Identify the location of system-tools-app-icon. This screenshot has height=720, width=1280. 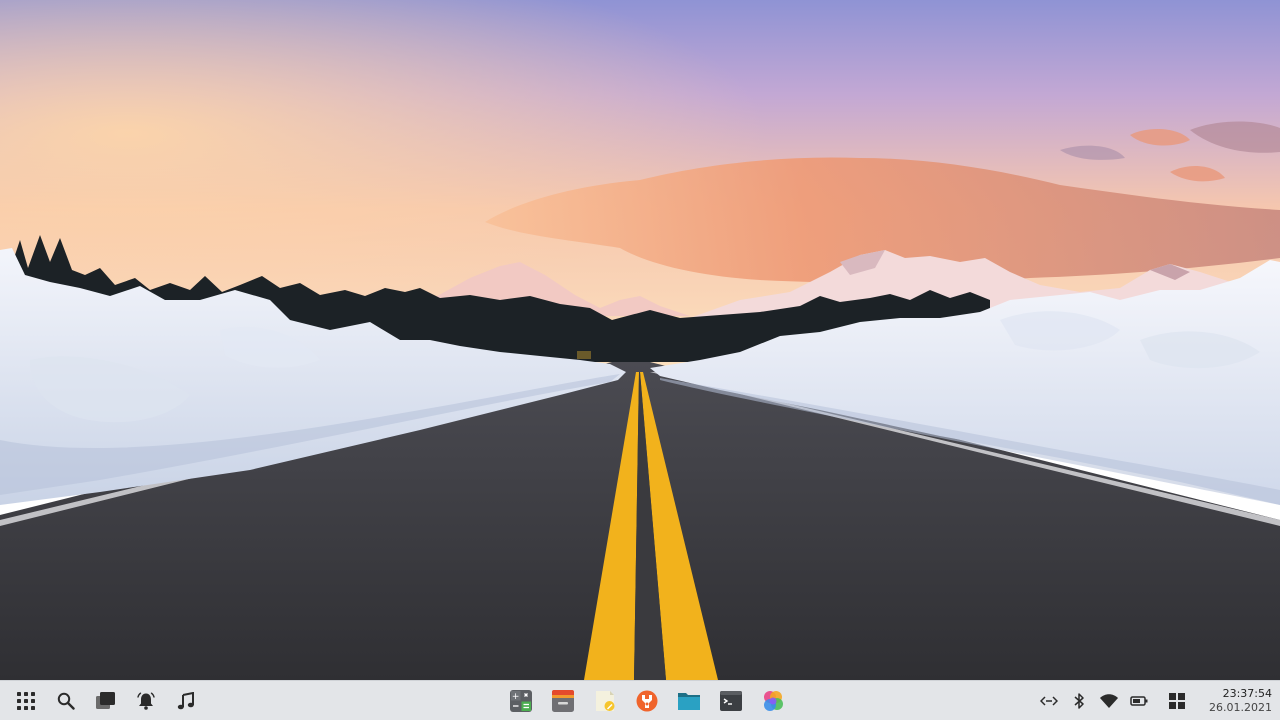
(647, 701).